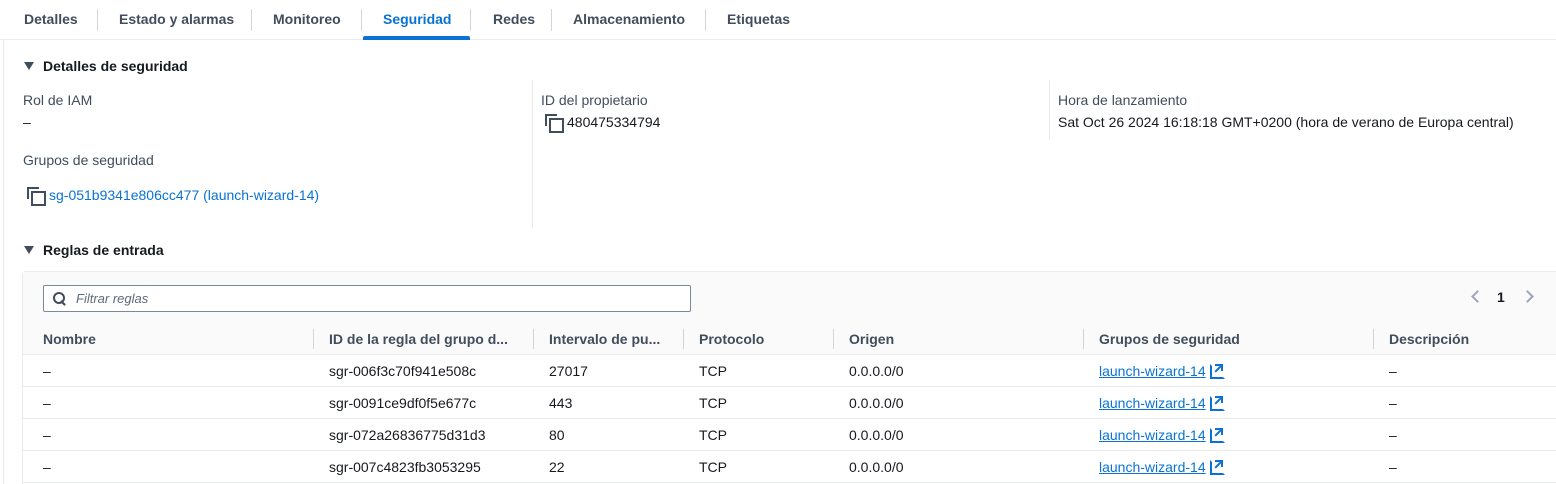 The width and height of the screenshot is (1556, 484). I want to click on cell-rule-id: sgr-006f3c70f941e508c, so click(403, 371).